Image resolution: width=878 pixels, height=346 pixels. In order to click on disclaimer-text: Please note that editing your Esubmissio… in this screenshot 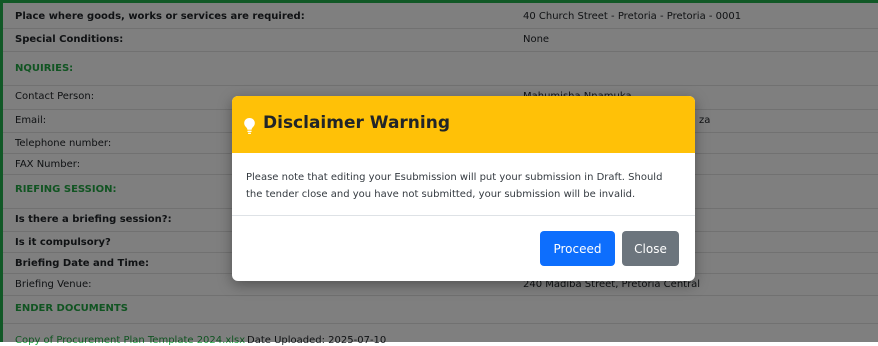, I will do `click(454, 186)`.